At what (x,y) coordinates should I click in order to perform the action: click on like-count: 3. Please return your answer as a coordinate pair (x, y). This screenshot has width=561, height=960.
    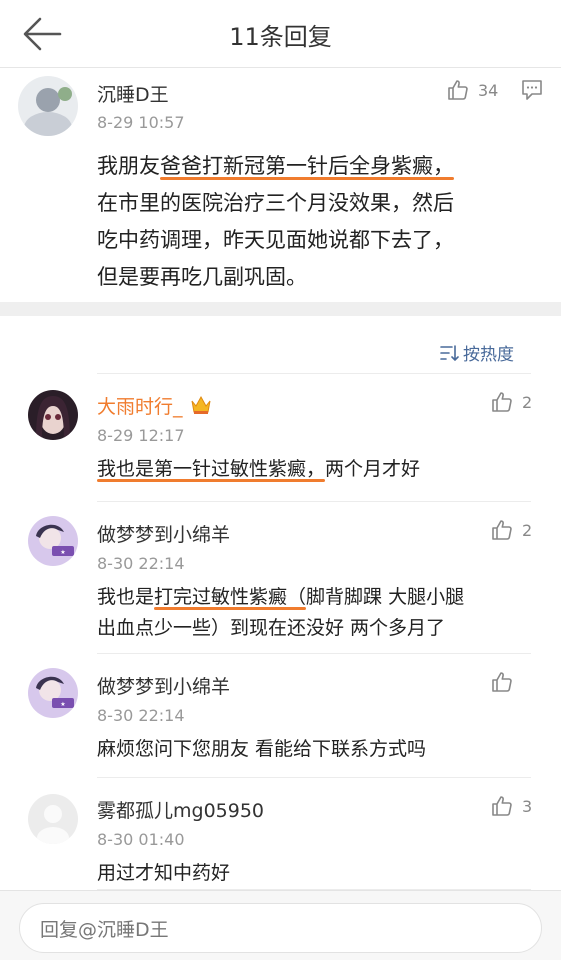
    Looking at the image, I should click on (527, 806).